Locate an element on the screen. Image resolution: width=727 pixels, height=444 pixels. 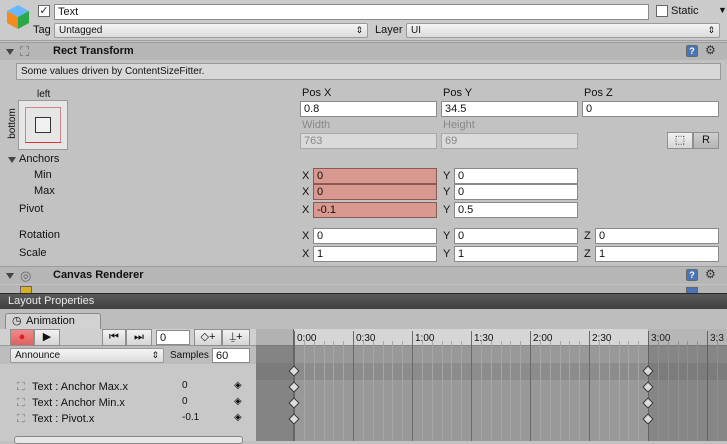
animation-tab-label: Animation is located at coordinates (50, 321).